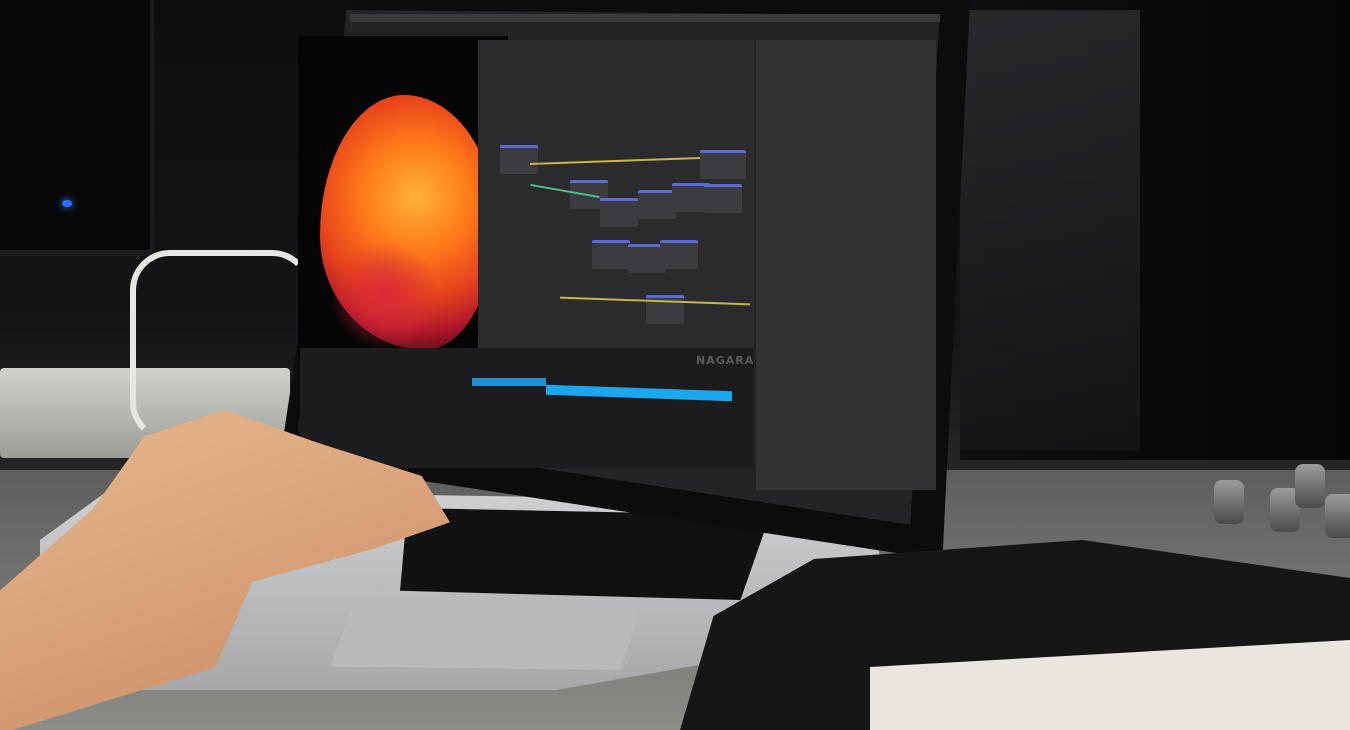 This screenshot has width=1350, height=730. What do you see at coordinates (509, 382) in the screenshot?
I see `timeline-selection-row` at bounding box center [509, 382].